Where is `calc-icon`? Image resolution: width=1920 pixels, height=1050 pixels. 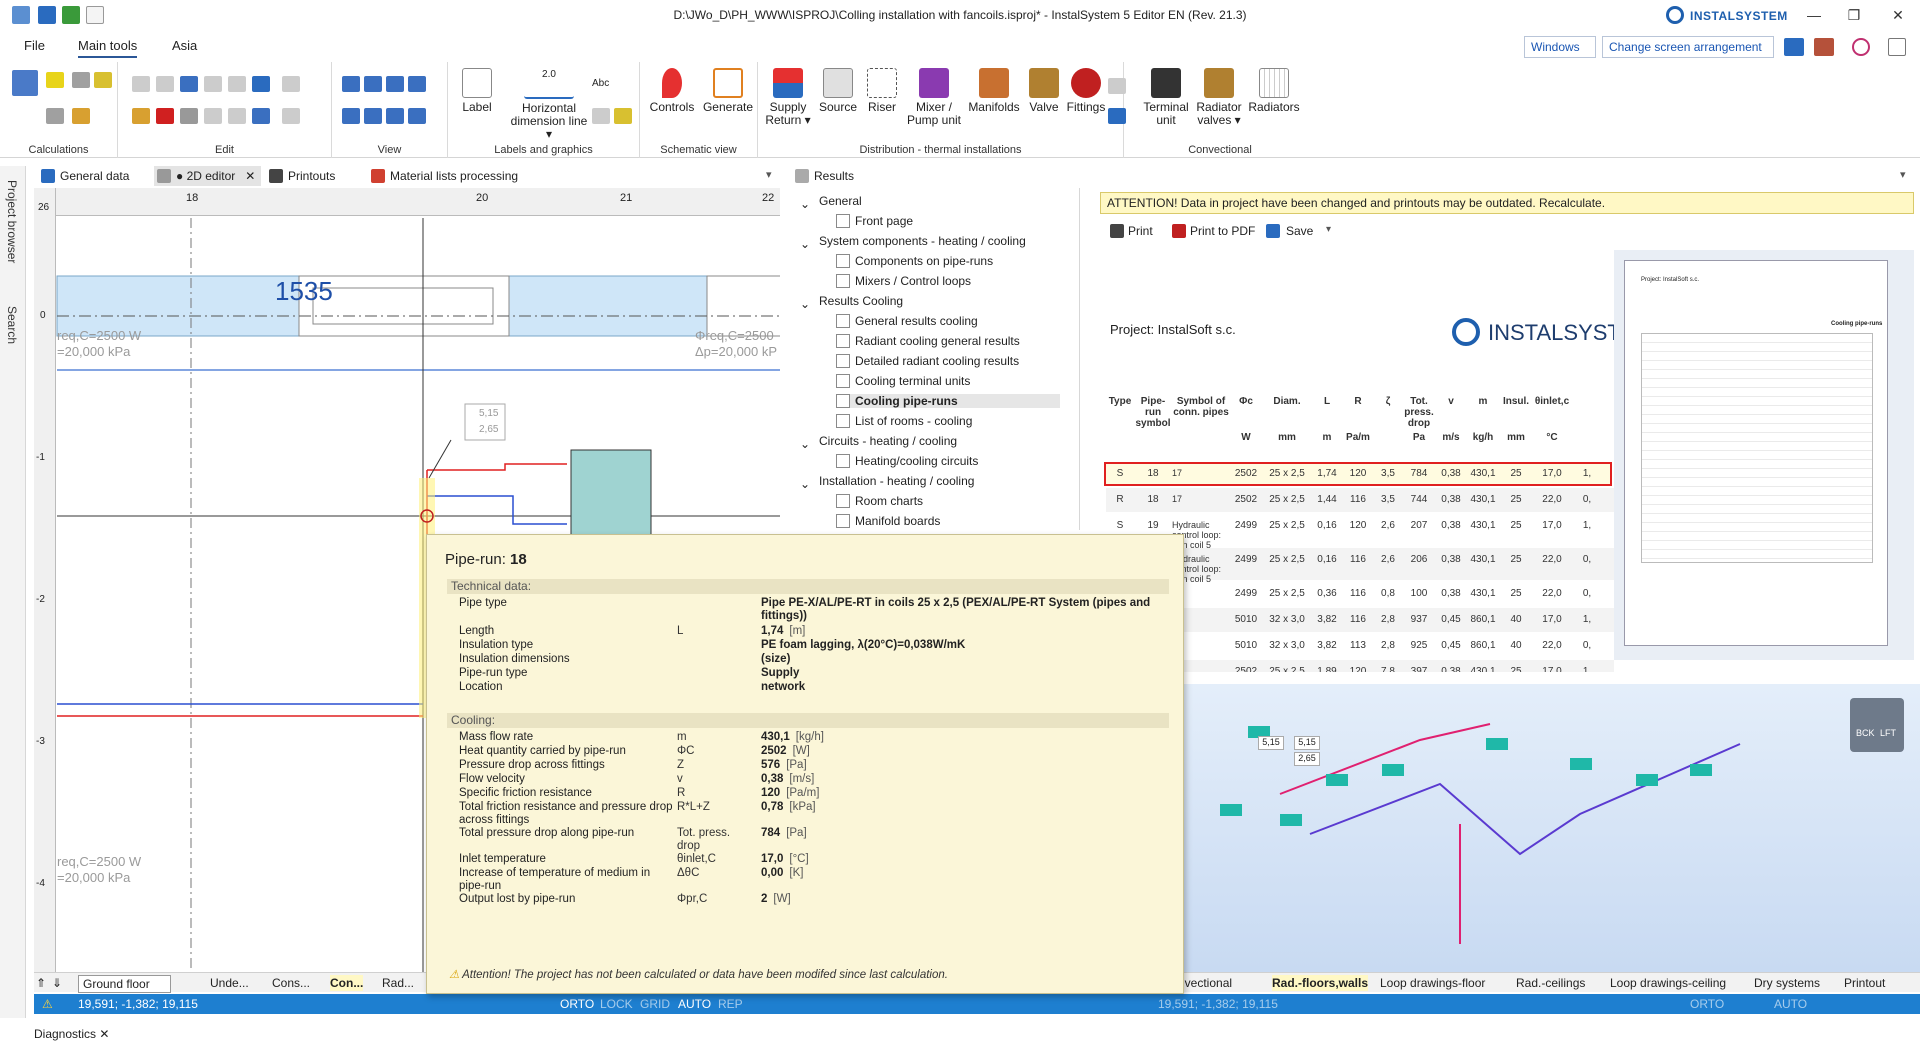 calc-icon is located at coordinates (25, 83).